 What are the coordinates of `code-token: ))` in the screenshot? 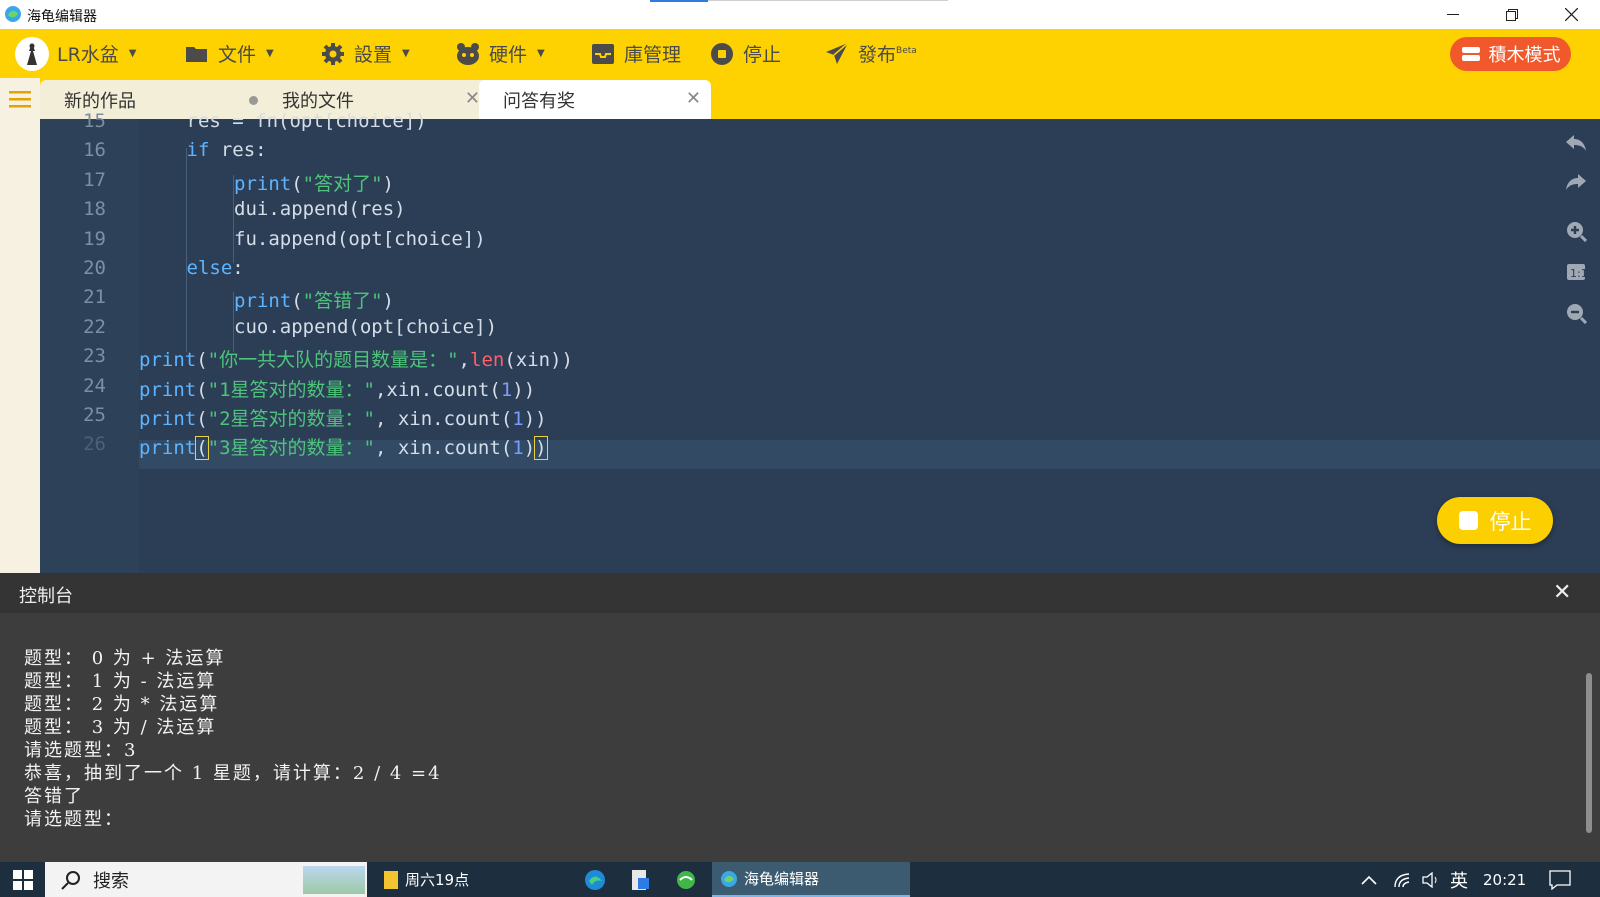 It's located at (535, 419).